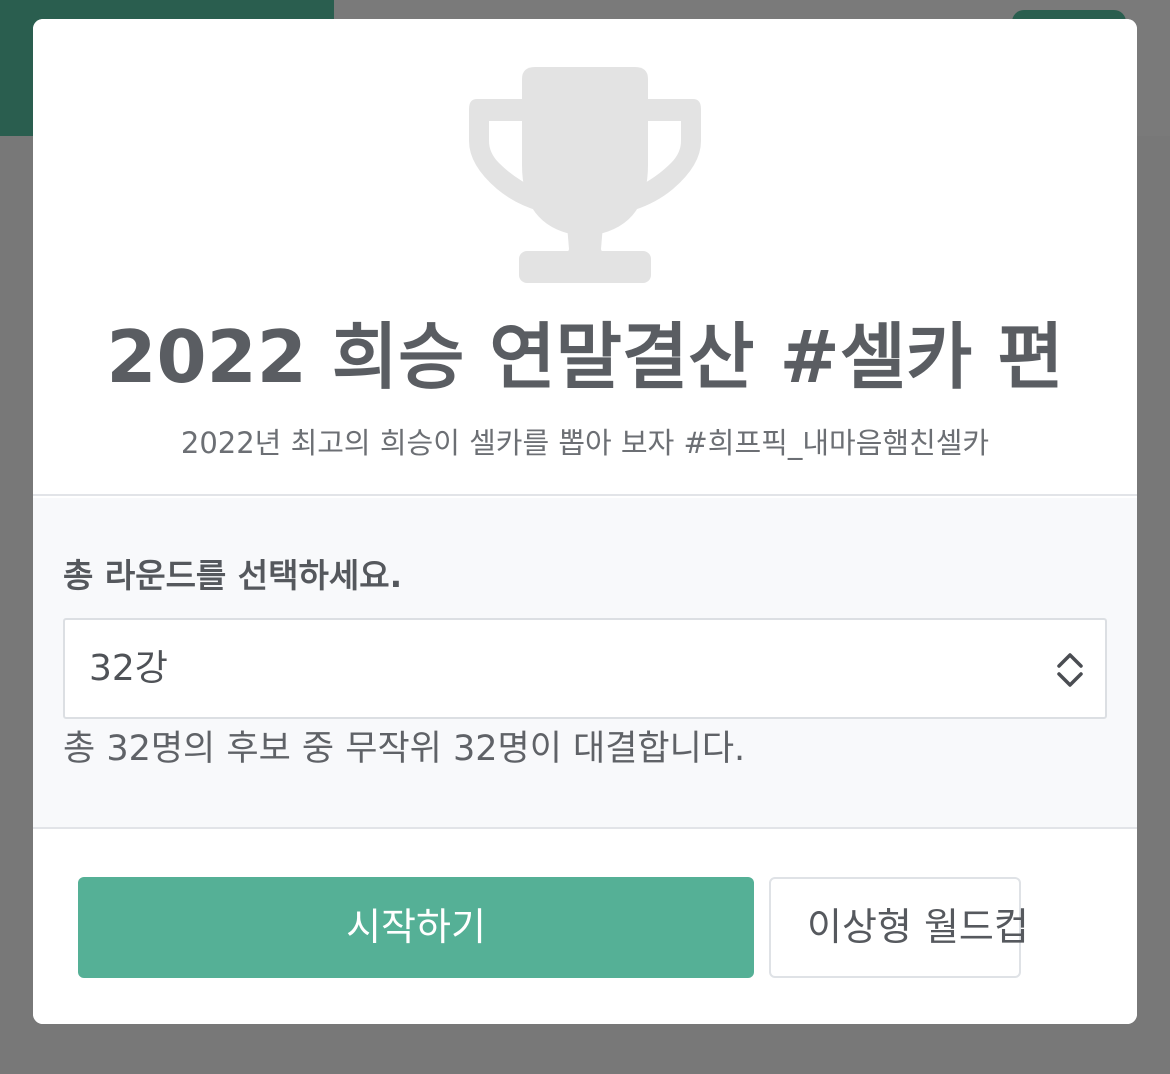 This screenshot has height=1074, width=1170. I want to click on modal-subtitle: 2022년 최고의 희승이 셀카를 뽑아 보자 #희프픽_내마음햄친셀카, so click(585, 443).